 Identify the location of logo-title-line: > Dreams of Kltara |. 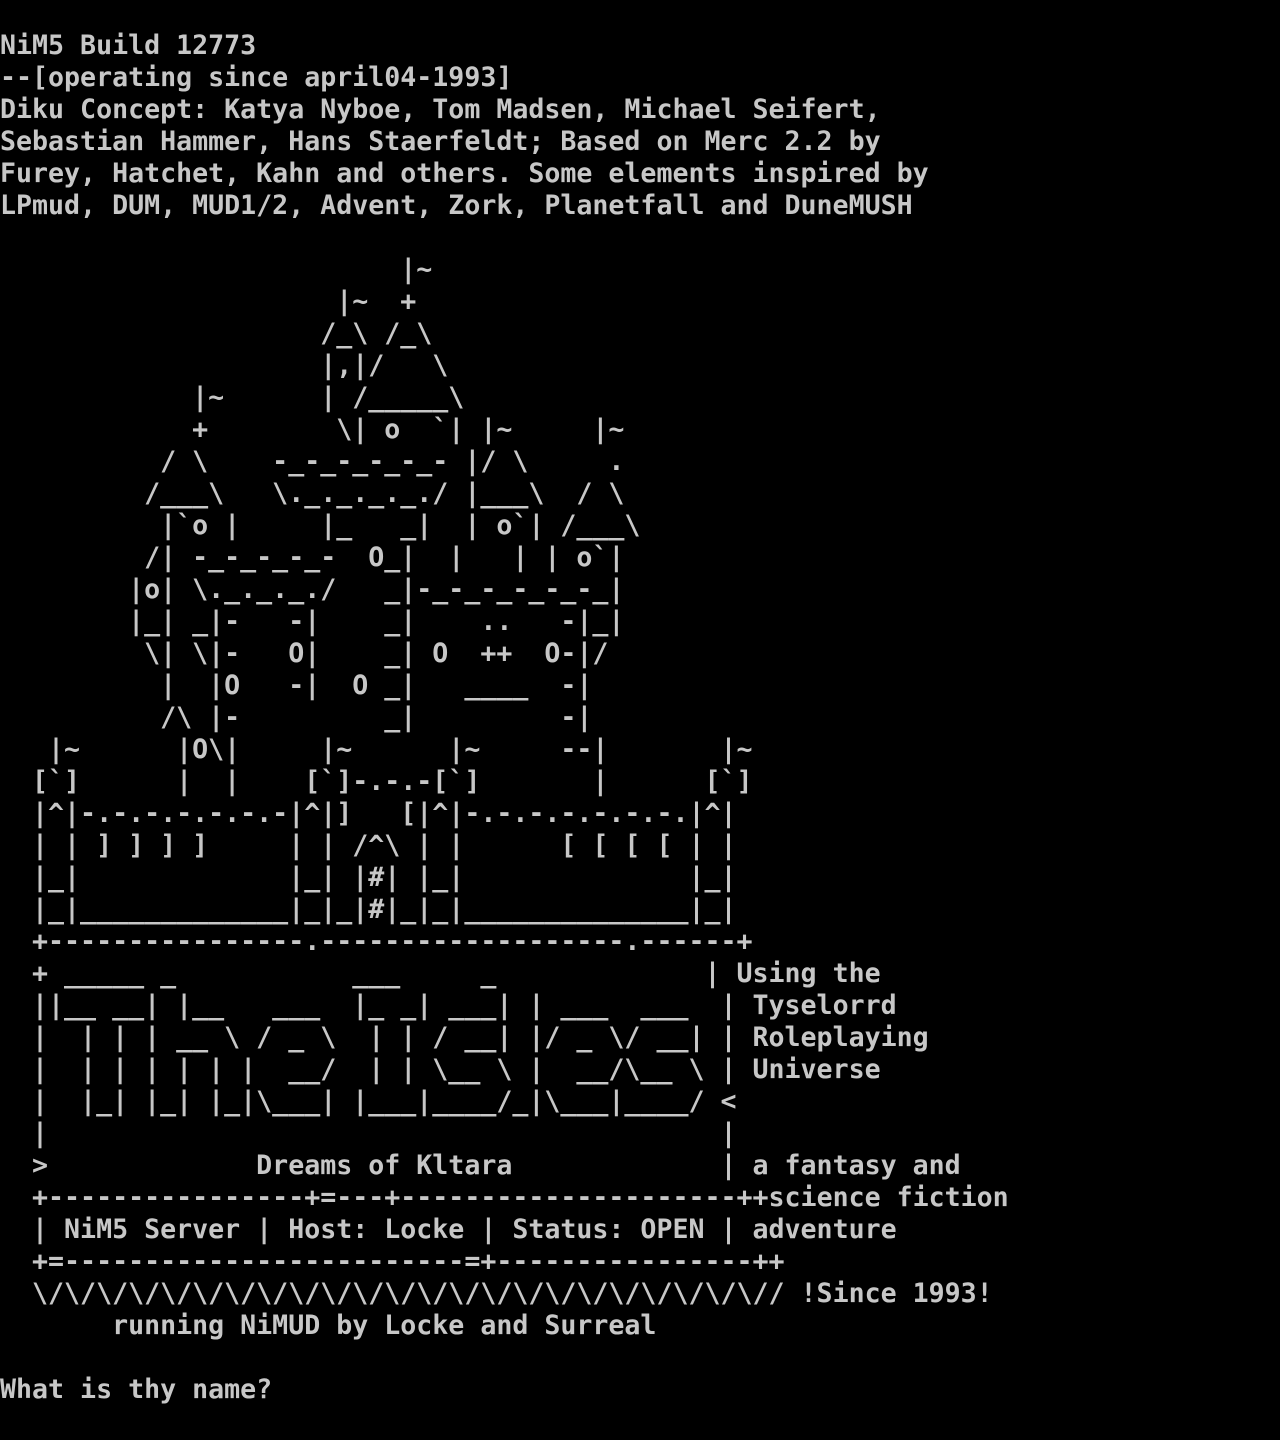
(368, 1165).